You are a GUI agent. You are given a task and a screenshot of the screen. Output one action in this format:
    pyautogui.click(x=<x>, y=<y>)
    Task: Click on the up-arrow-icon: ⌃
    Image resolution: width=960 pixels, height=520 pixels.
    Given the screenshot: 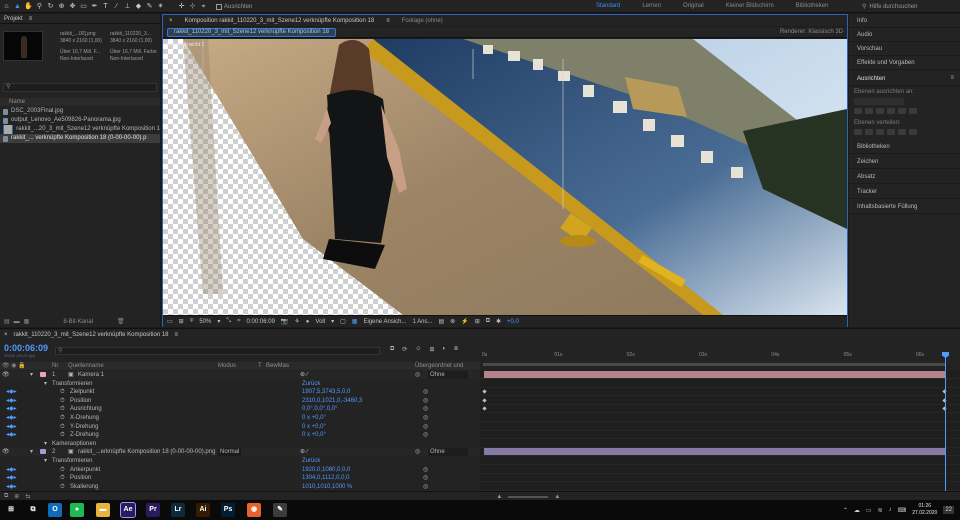 What is the action you would take?
    pyautogui.click(x=845, y=510)
    